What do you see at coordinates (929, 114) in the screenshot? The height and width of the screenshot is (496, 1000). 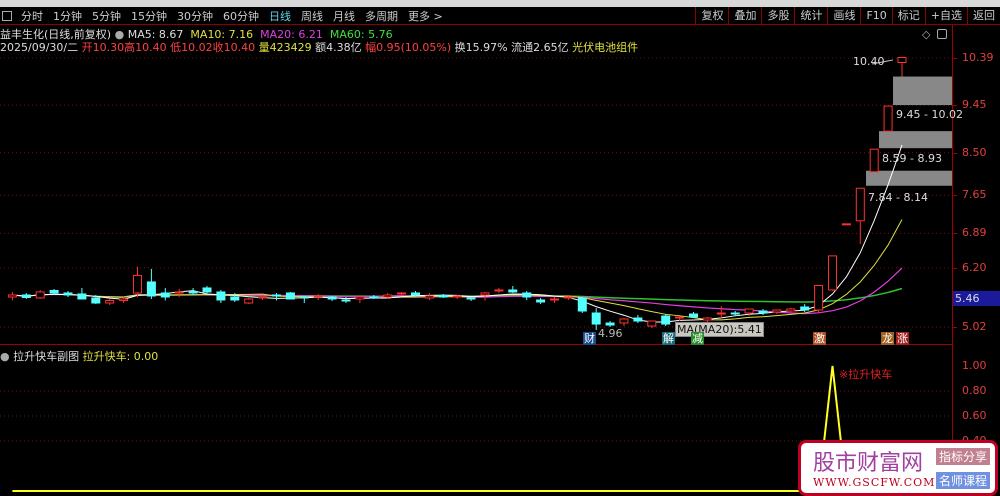 I see `zone-label: 9.45 - 10.02` at bounding box center [929, 114].